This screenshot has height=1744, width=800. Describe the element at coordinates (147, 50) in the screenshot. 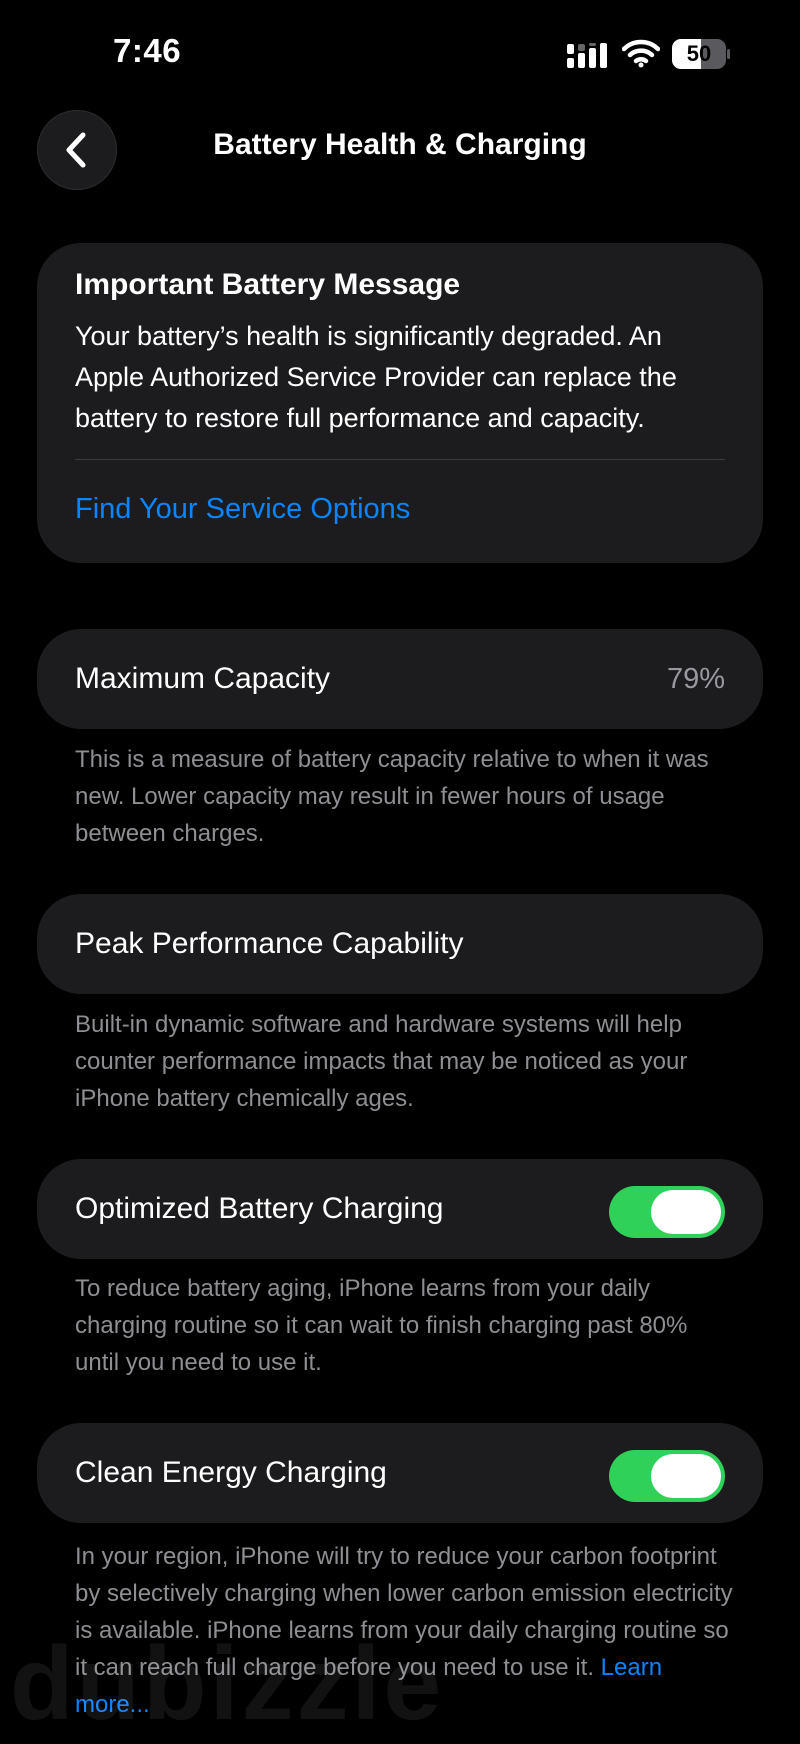

I see `status-time: 7:46` at that location.